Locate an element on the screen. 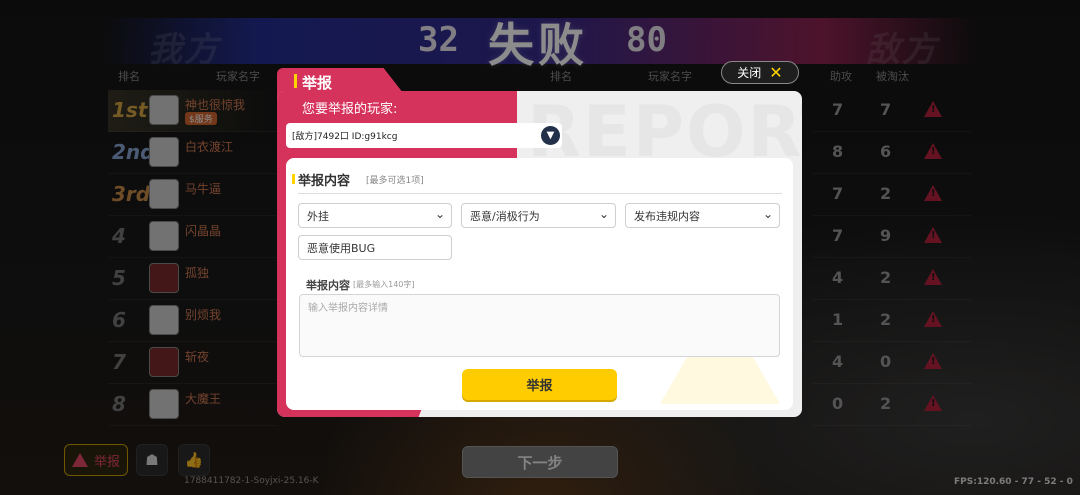  tab-accent is located at coordinates (295, 81).